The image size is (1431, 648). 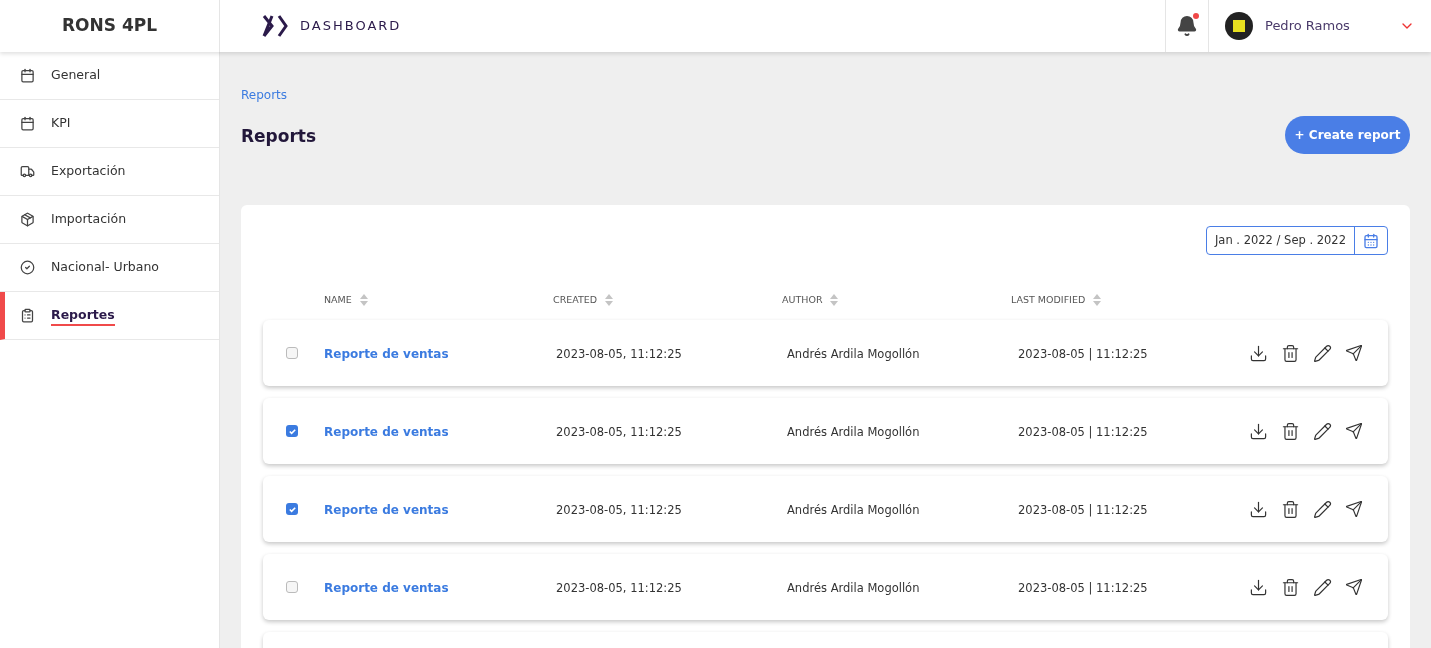 What do you see at coordinates (109, 268) in the screenshot?
I see `sidebar-item: Nacional- Urbano` at bounding box center [109, 268].